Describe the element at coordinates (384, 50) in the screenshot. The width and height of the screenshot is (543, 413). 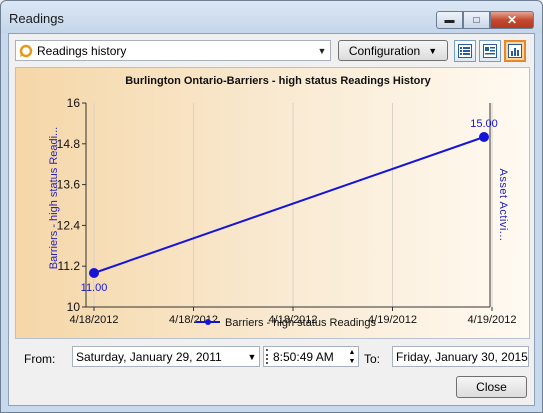
I see `configuration-label: Configuration` at that location.